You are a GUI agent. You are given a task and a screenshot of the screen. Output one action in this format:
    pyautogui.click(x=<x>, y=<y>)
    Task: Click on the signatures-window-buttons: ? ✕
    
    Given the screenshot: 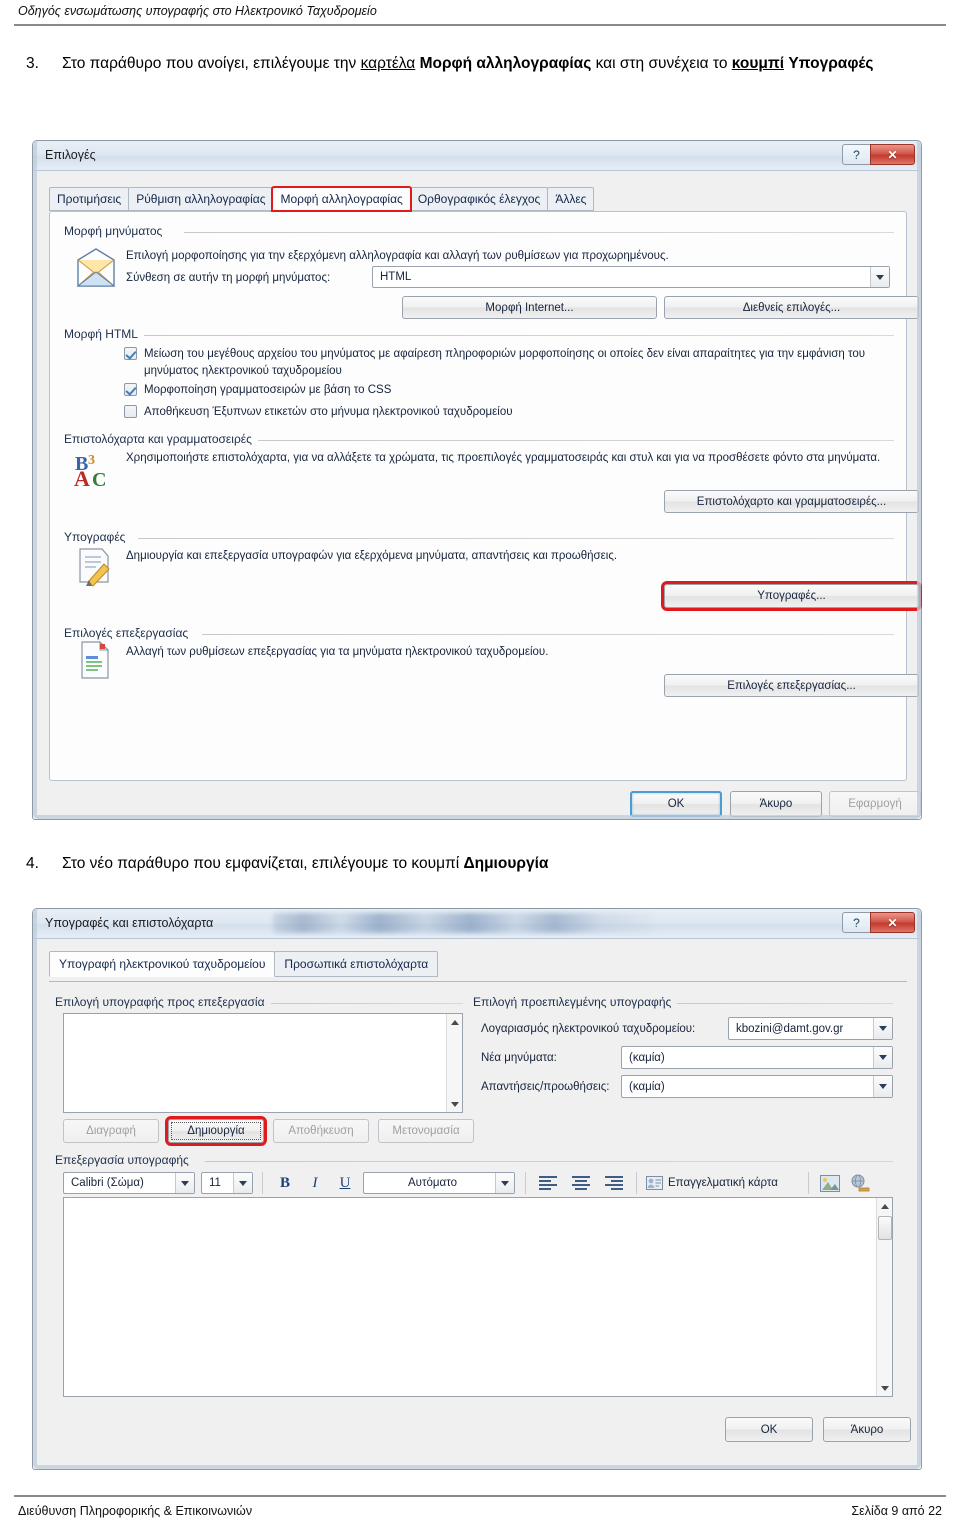 What is the action you would take?
    pyautogui.click(x=878, y=922)
    